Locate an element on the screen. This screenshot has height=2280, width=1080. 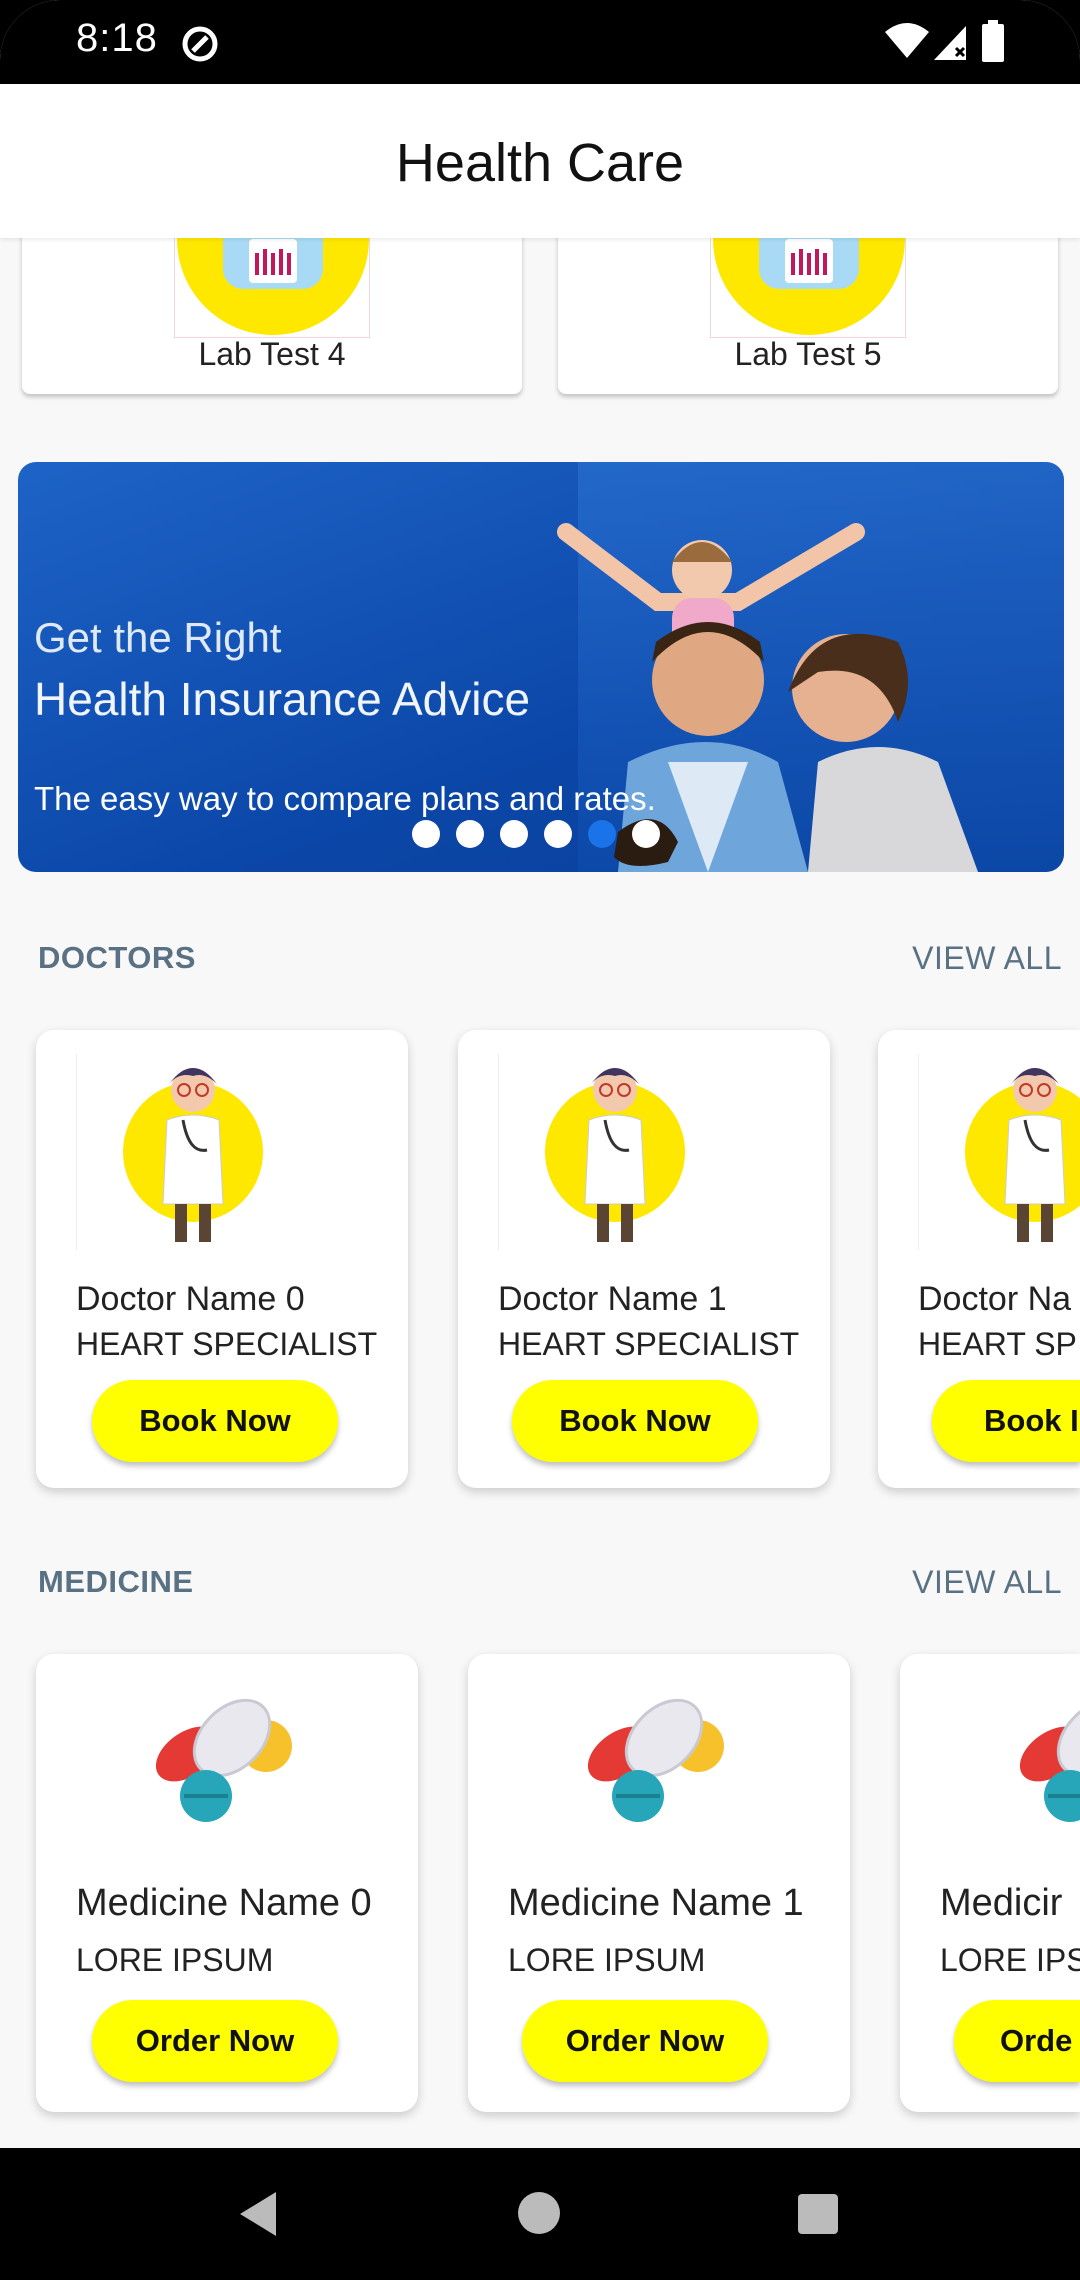
lab-test-label: Lab Test 4 is located at coordinates (272, 354).